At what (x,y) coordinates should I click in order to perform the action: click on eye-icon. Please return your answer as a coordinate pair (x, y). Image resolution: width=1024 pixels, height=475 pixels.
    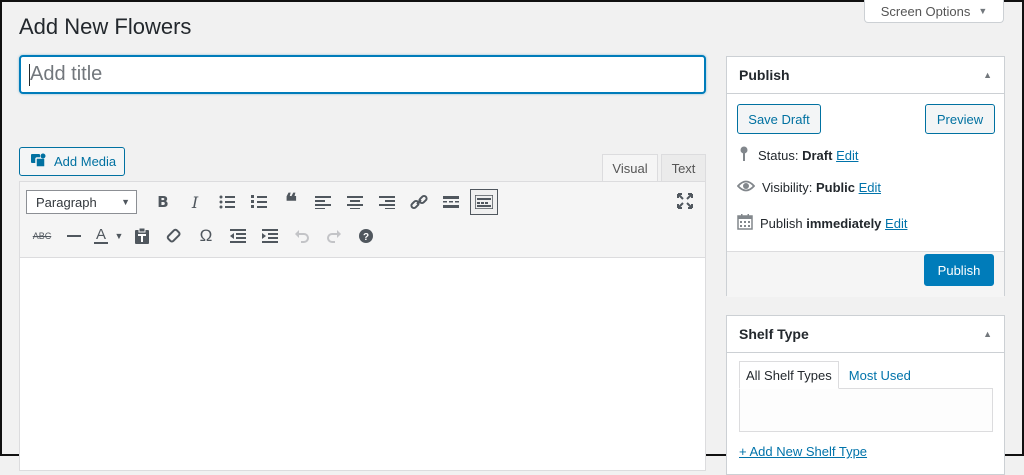
    Looking at the image, I should click on (746, 187).